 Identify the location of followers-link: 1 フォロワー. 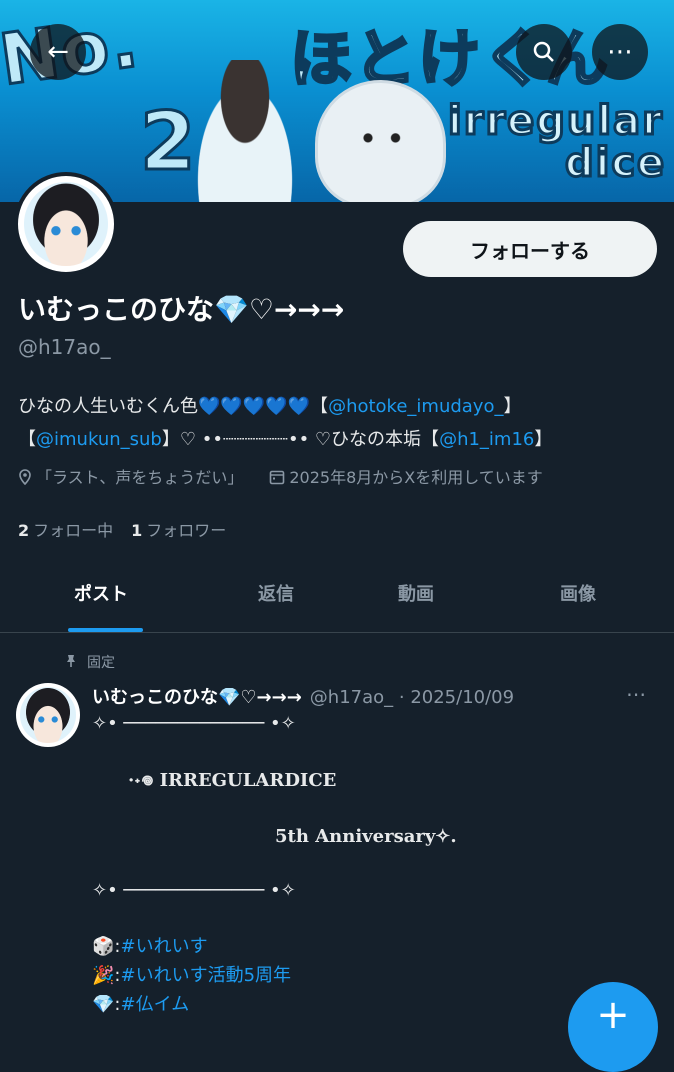
(178, 529).